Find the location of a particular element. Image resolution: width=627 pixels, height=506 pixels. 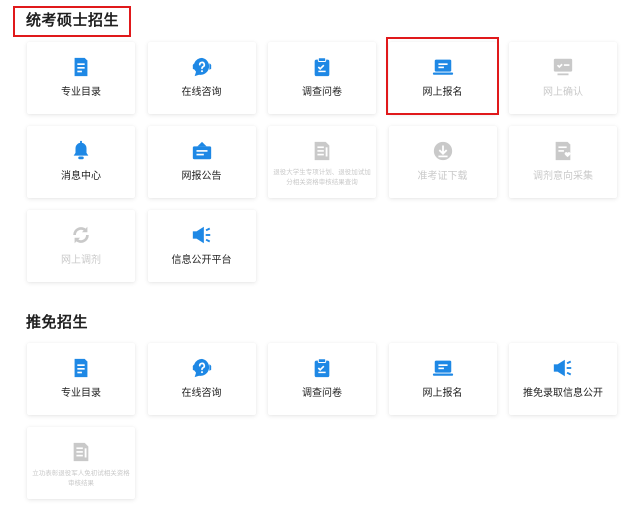

tile-book-0-0: 专业目录 is located at coordinates (81, 78).